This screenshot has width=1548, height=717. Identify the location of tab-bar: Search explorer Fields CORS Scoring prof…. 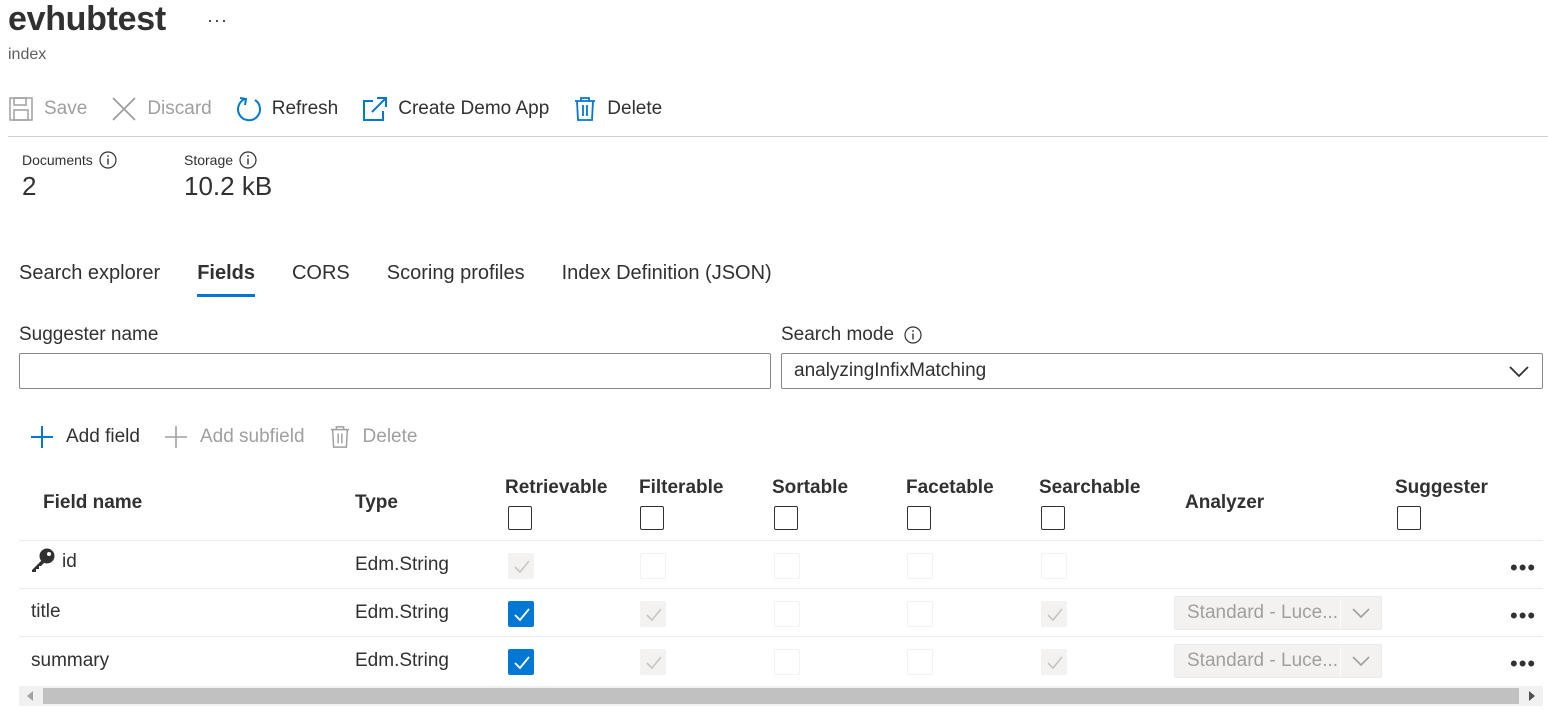
(414, 279).